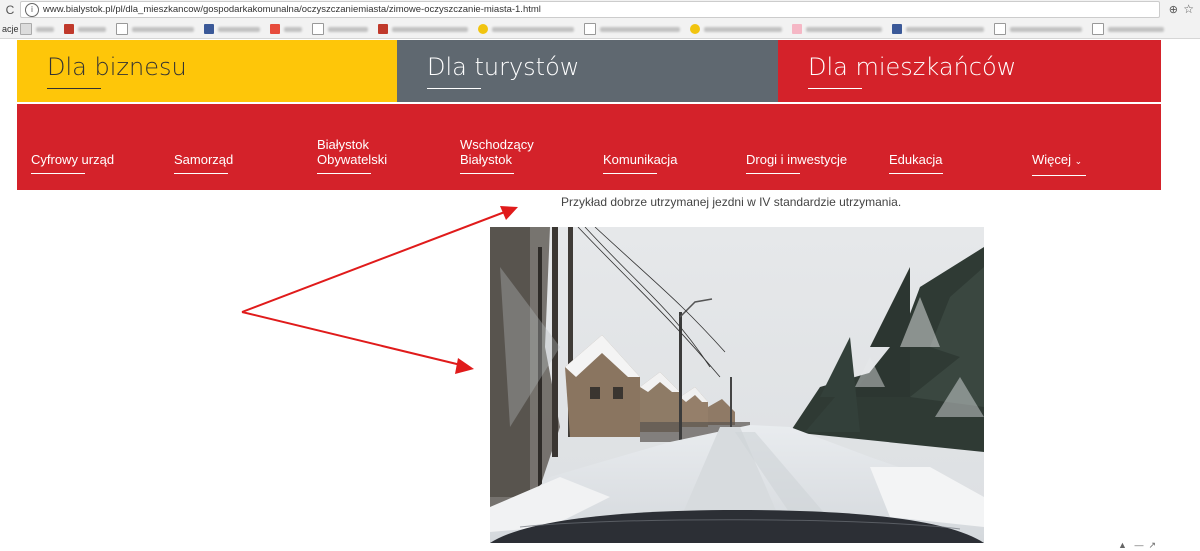 This screenshot has width=1200, height=551. What do you see at coordinates (916, 159) in the screenshot?
I see `nav-item-label: Edukacja` at bounding box center [916, 159].